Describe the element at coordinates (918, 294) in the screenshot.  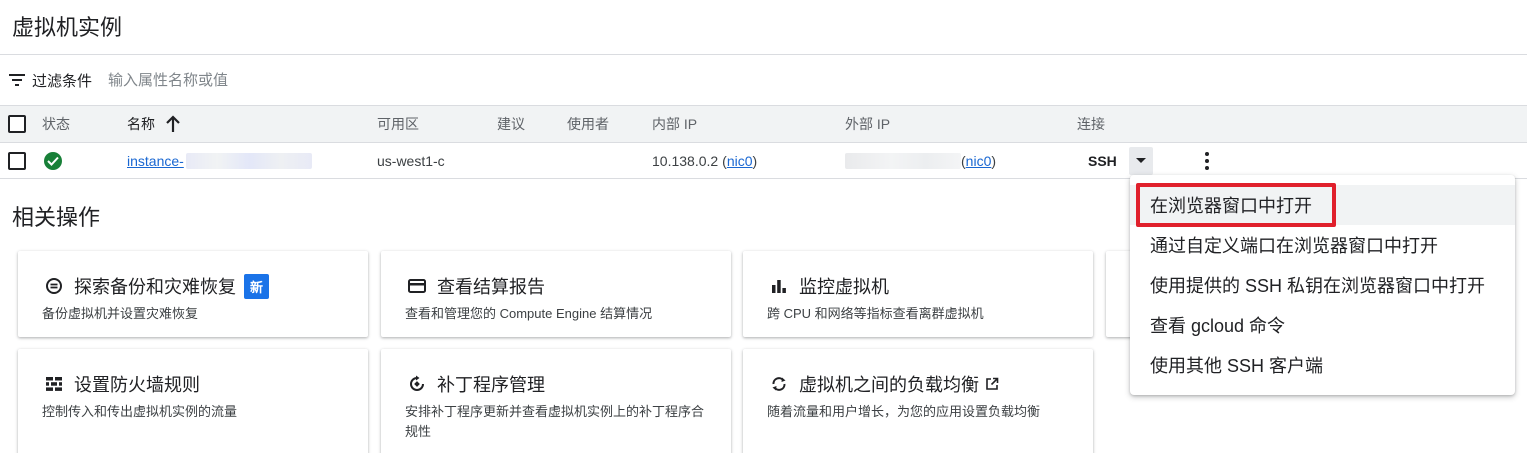
I see `card-monitor-vm: 监控虚拟机 跨 CPU 和网络等指标查看离群虚拟机` at that location.